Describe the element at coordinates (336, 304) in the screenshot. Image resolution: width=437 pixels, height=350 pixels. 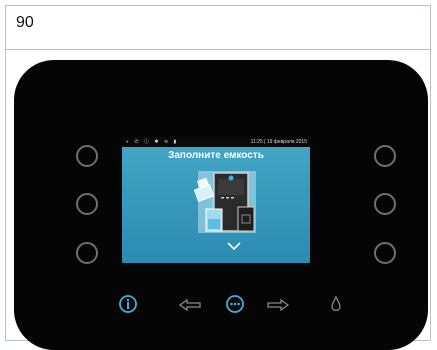
I see `water-drop-icon` at that location.